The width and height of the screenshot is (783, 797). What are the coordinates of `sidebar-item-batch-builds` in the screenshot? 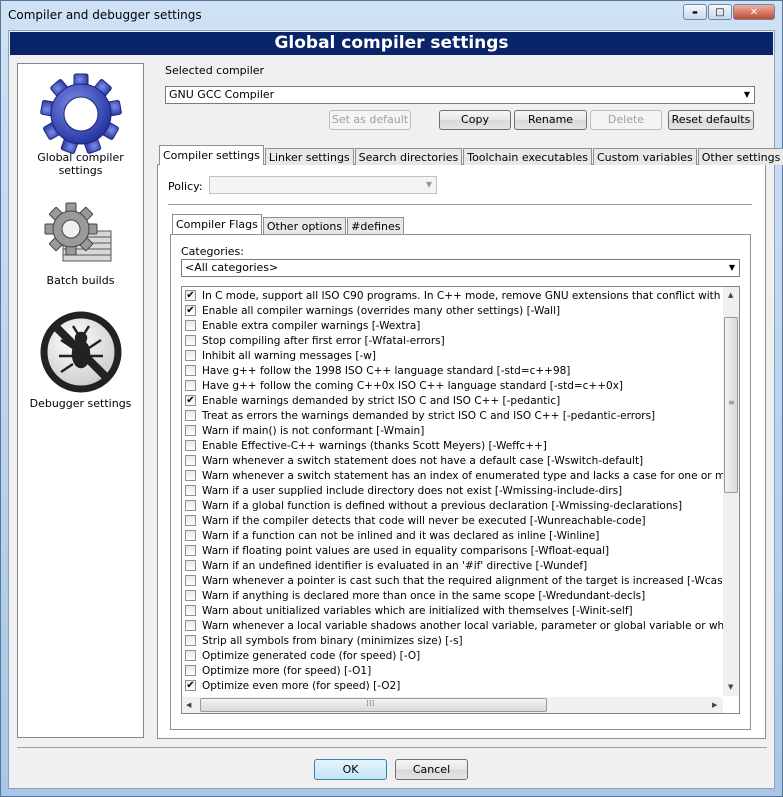 It's located at (80, 234).